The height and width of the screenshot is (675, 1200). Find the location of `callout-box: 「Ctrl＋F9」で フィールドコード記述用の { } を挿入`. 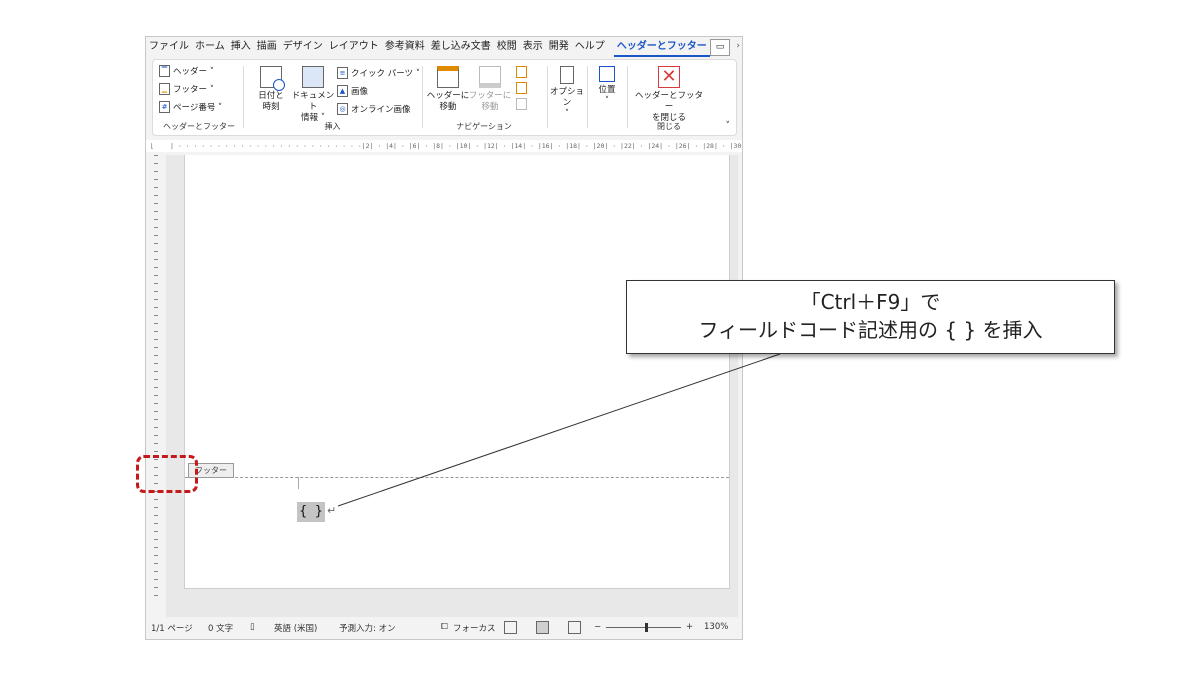

callout-box: 「Ctrl＋F9」で フィールドコード記述用の { } を挿入 is located at coordinates (870, 317).